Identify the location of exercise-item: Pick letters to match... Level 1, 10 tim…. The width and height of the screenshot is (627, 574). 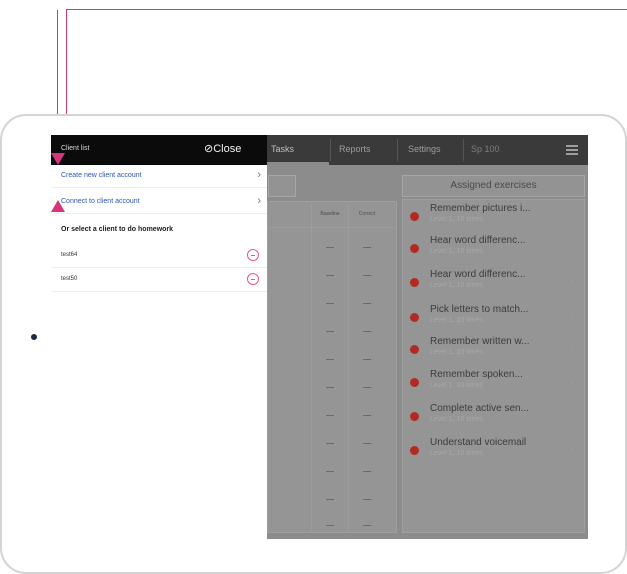
(496, 319).